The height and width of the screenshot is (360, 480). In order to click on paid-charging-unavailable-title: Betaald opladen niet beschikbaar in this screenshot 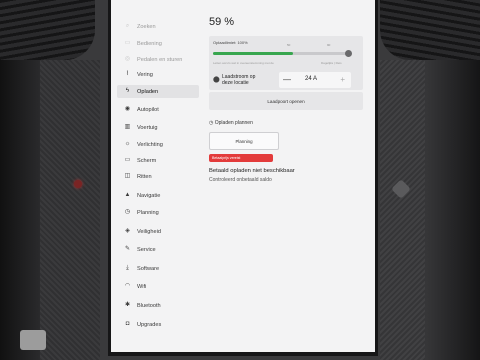, I will do `click(252, 171)`.